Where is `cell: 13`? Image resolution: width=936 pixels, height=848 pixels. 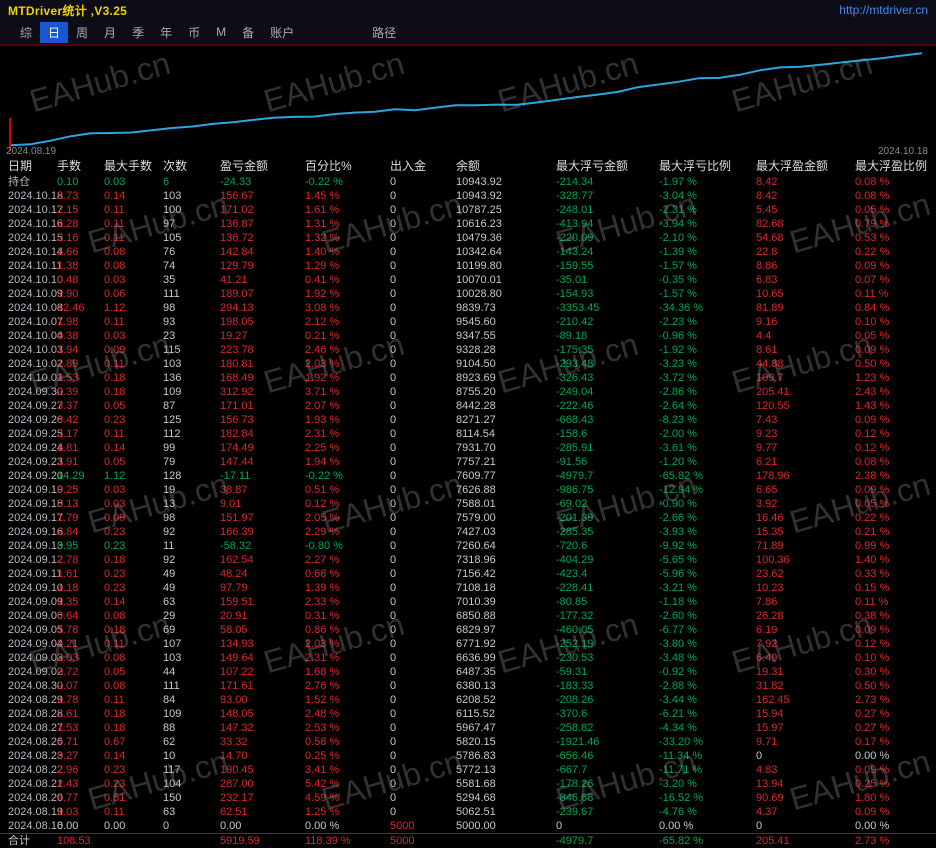
cell: 13 is located at coordinates (169, 504).